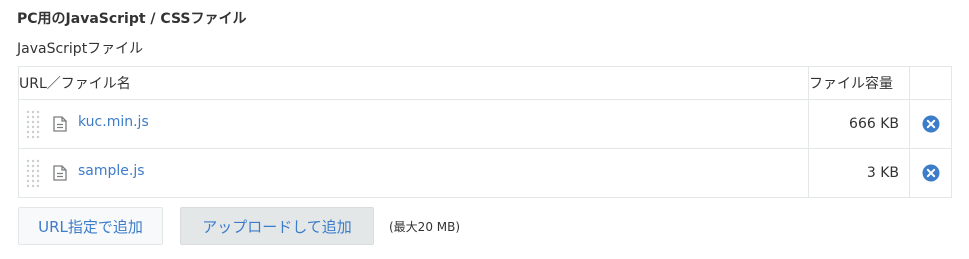 The width and height of the screenshot is (969, 259). What do you see at coordinates (413, 83) in the screenshot?
I see `column-header-name: URL／ファイル名` at bounding box center [413, 83].